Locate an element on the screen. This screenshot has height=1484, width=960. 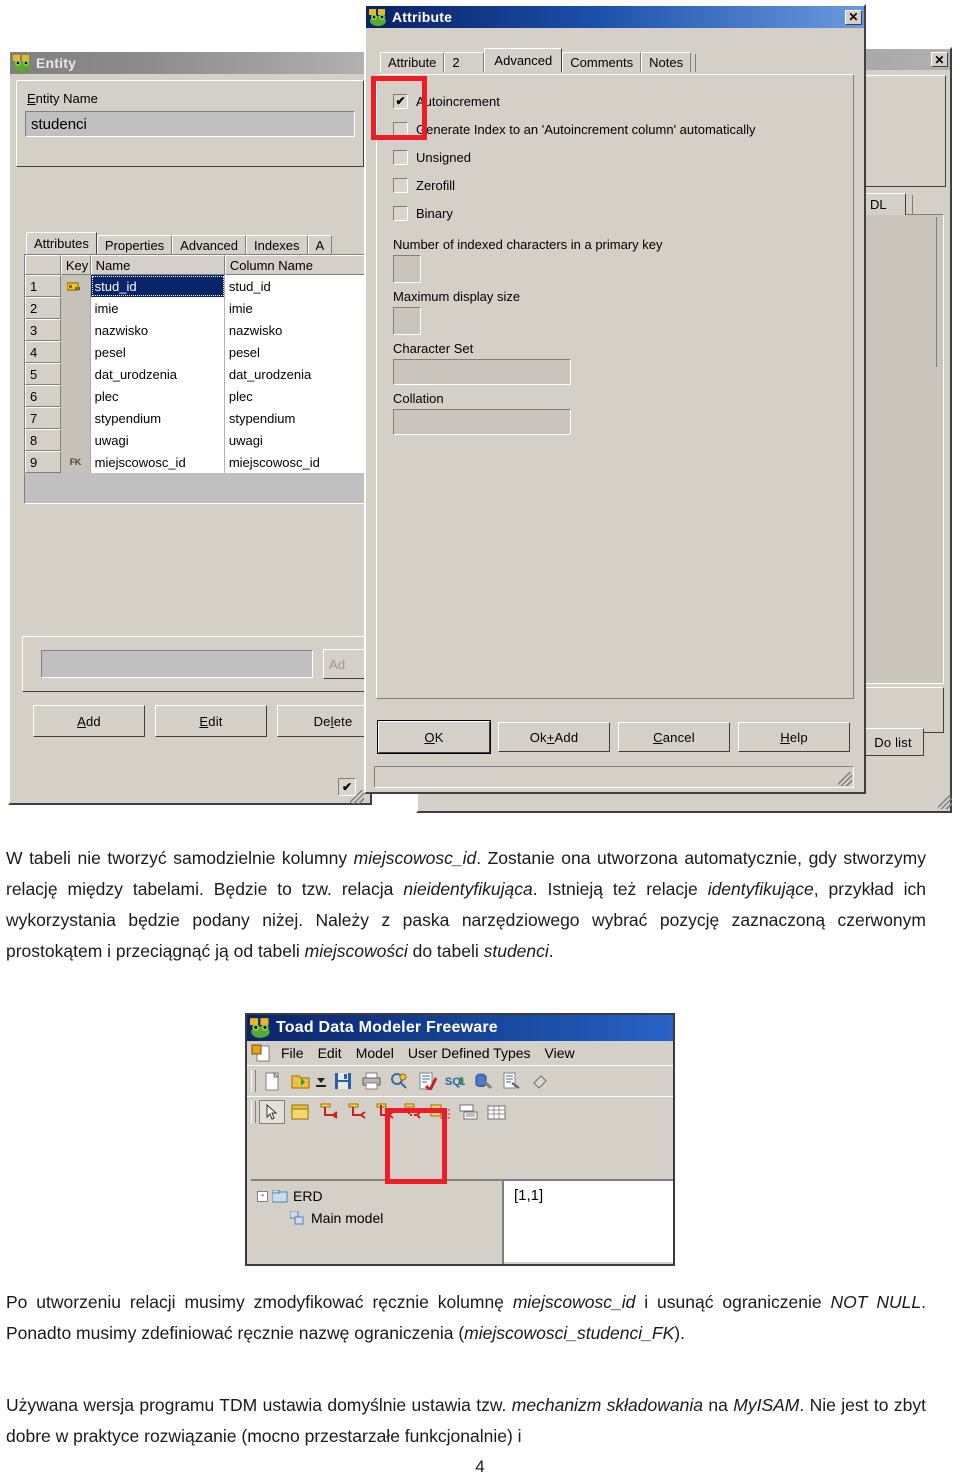
attribute-name-cell: plec is located at coordinates (157, 396).